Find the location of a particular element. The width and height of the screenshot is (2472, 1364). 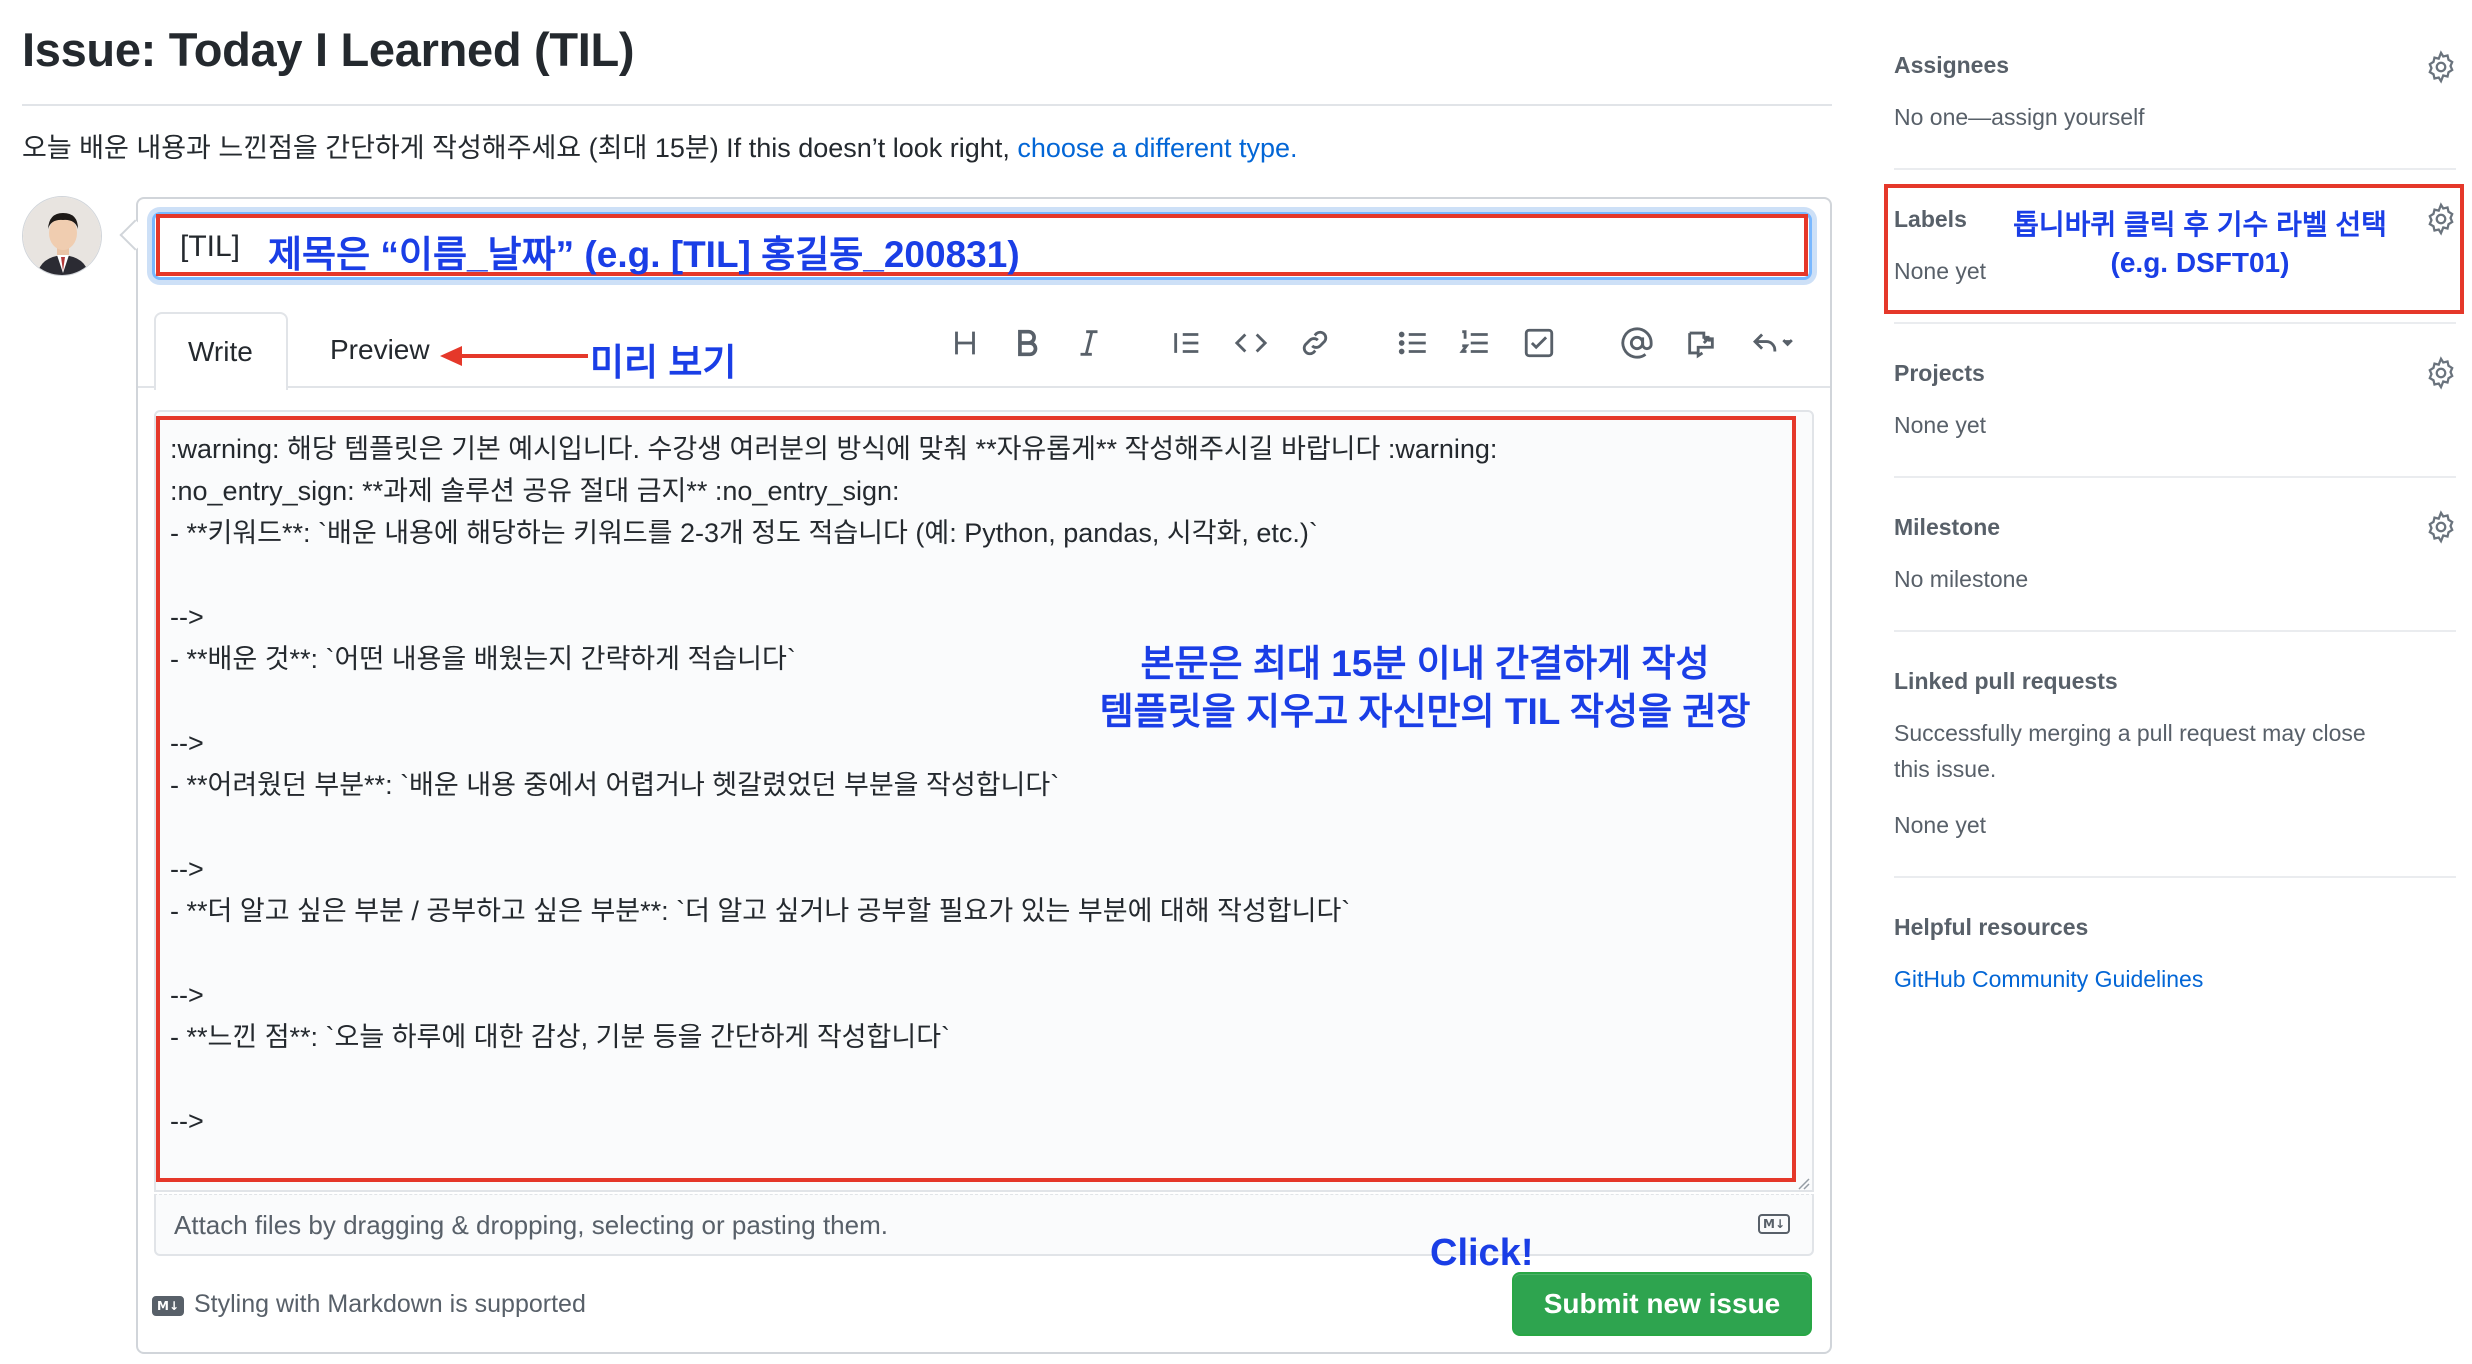

submit-new-issue-button: Submit new issue is located at coordinates (1662, 1304).